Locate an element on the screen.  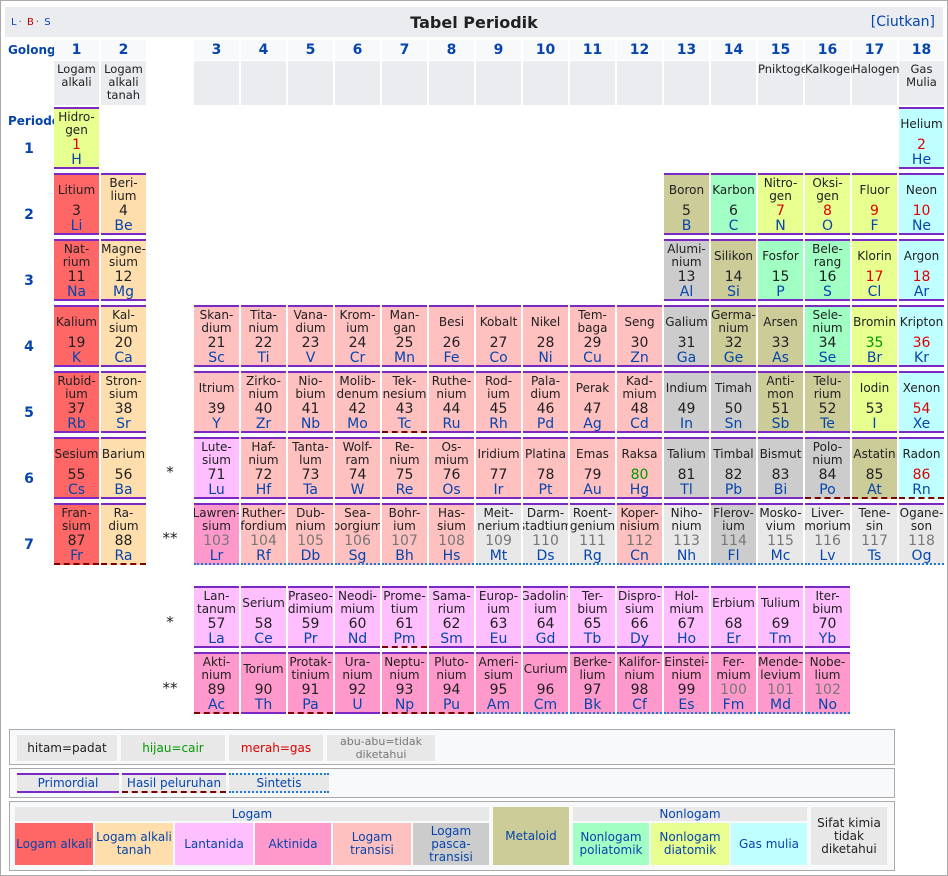
element-symbol: N is located at coordinates (780, 225).